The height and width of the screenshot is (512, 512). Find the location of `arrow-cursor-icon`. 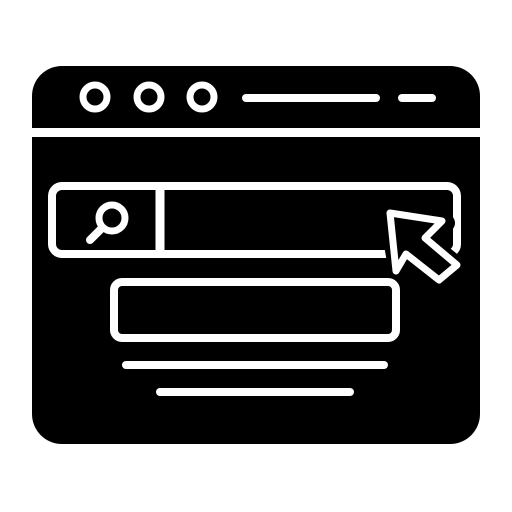

arrow-cursor-icon is located at coordinates (424, 249).